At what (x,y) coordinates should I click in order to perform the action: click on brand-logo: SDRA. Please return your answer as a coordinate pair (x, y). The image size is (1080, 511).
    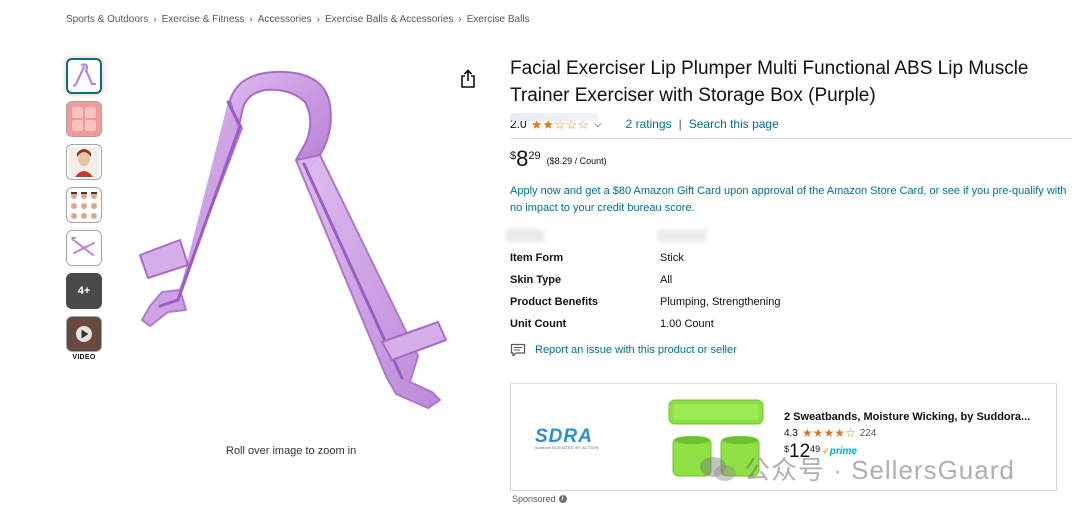
    Looking at the image, I should click on (580, 435).